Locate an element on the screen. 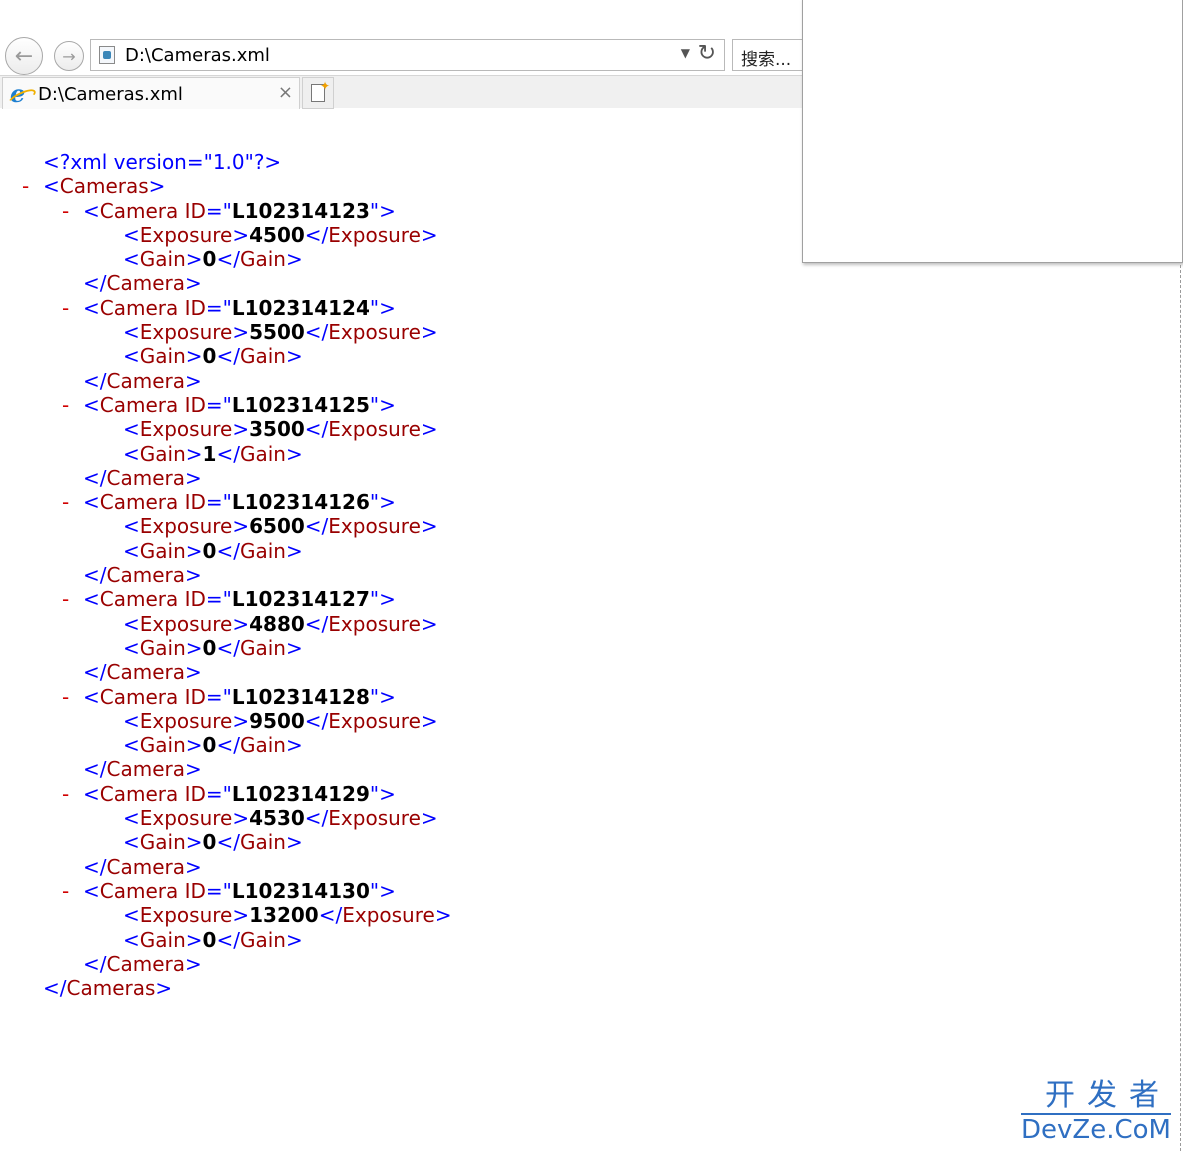 The width and height of the screenshot is (1183, 1151). exposure-line: <Exposure>4500</Exposure> is located at coordinates (280, 234).